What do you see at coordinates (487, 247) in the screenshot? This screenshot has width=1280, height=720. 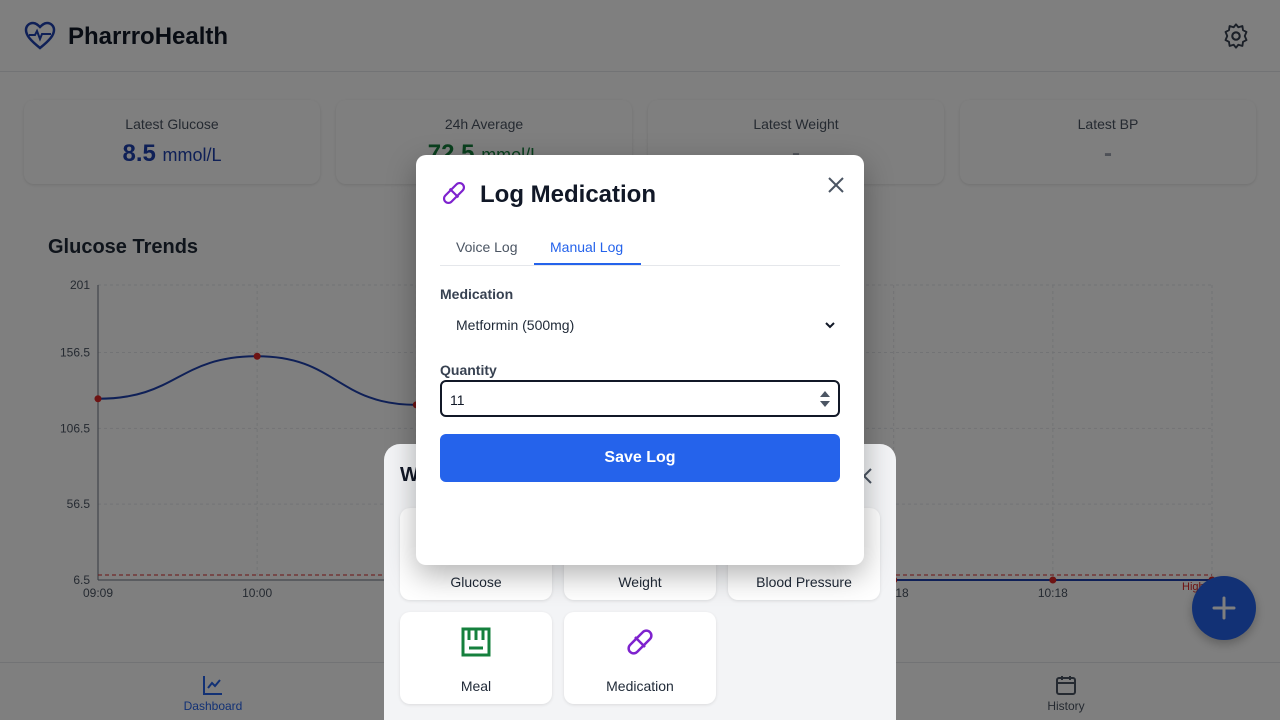 I see `tab-voice-log: Voice Log` at bounding box center [487, 247].